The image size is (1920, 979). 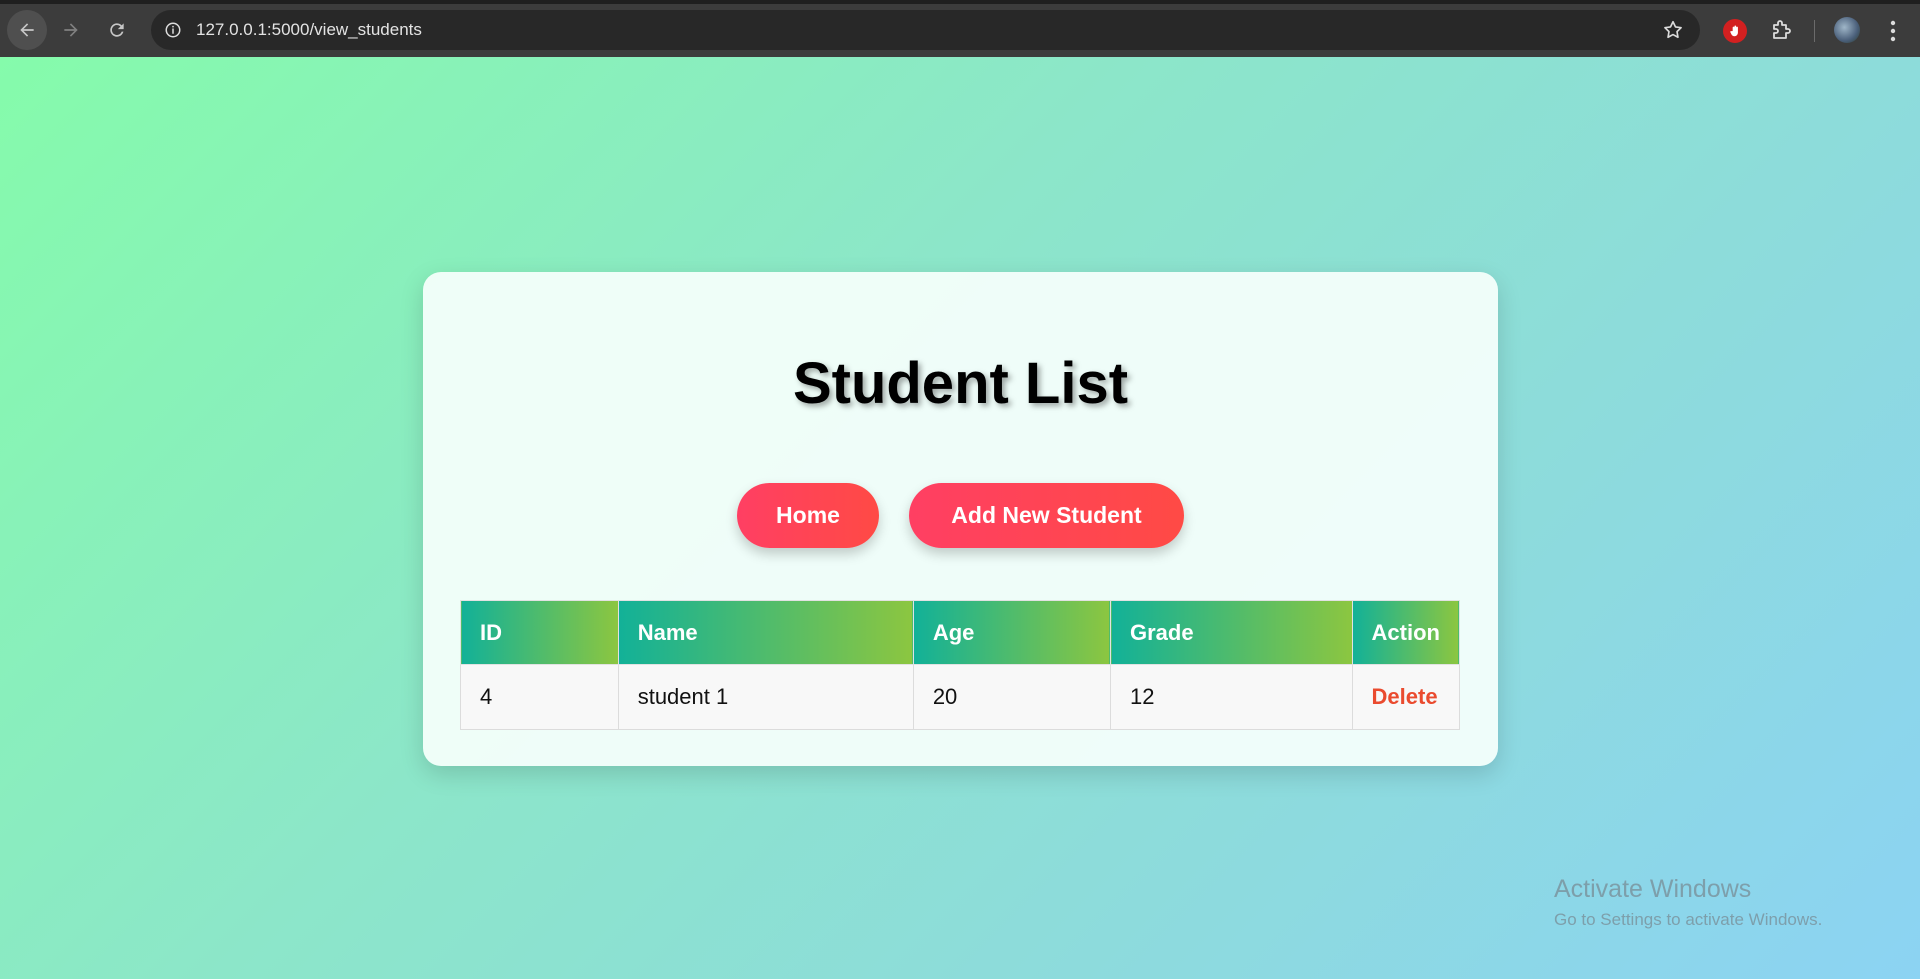 What do you see at coordinates (1046, 515) in the screenshot?
I see `add-student-button: Add New Student` at bounding box center [1046, 515].